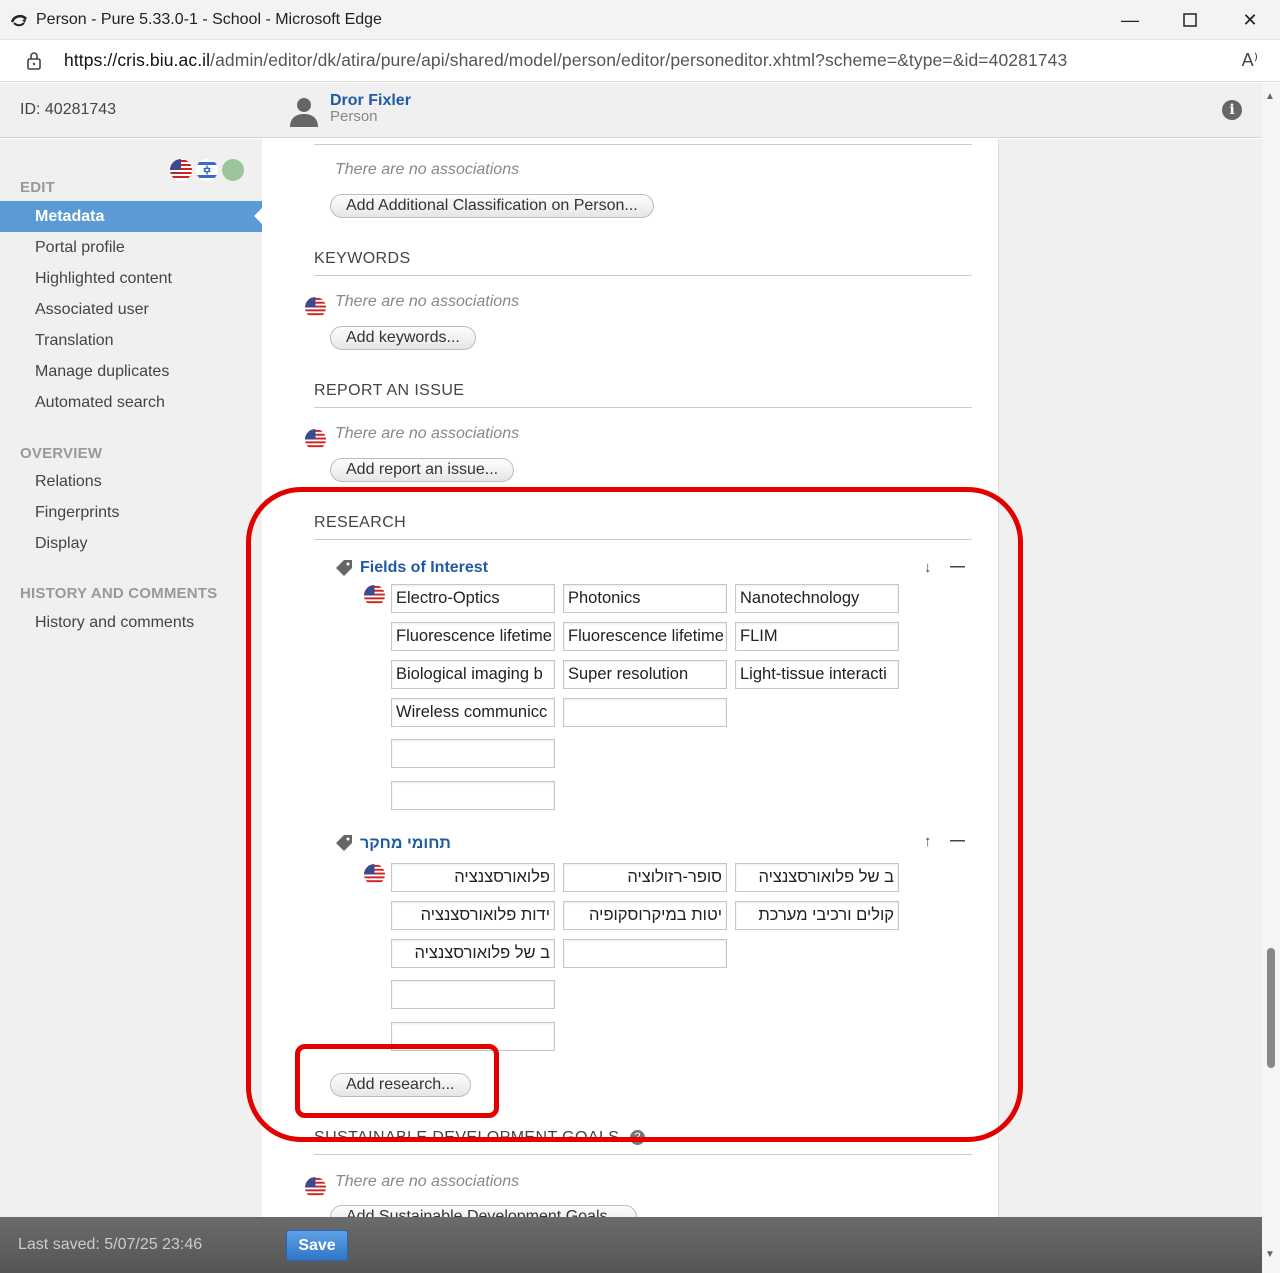  What do you see at coordinates (645, 598) in the screenshot?
I see `keyword-field: Photonics` at bounding box center [645, 598].